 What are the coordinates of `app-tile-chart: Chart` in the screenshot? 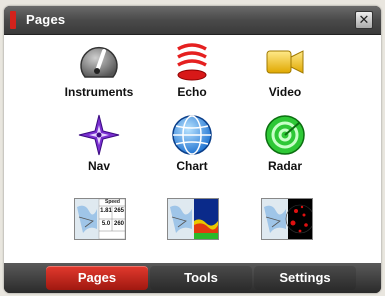 It's located at (192, 145).